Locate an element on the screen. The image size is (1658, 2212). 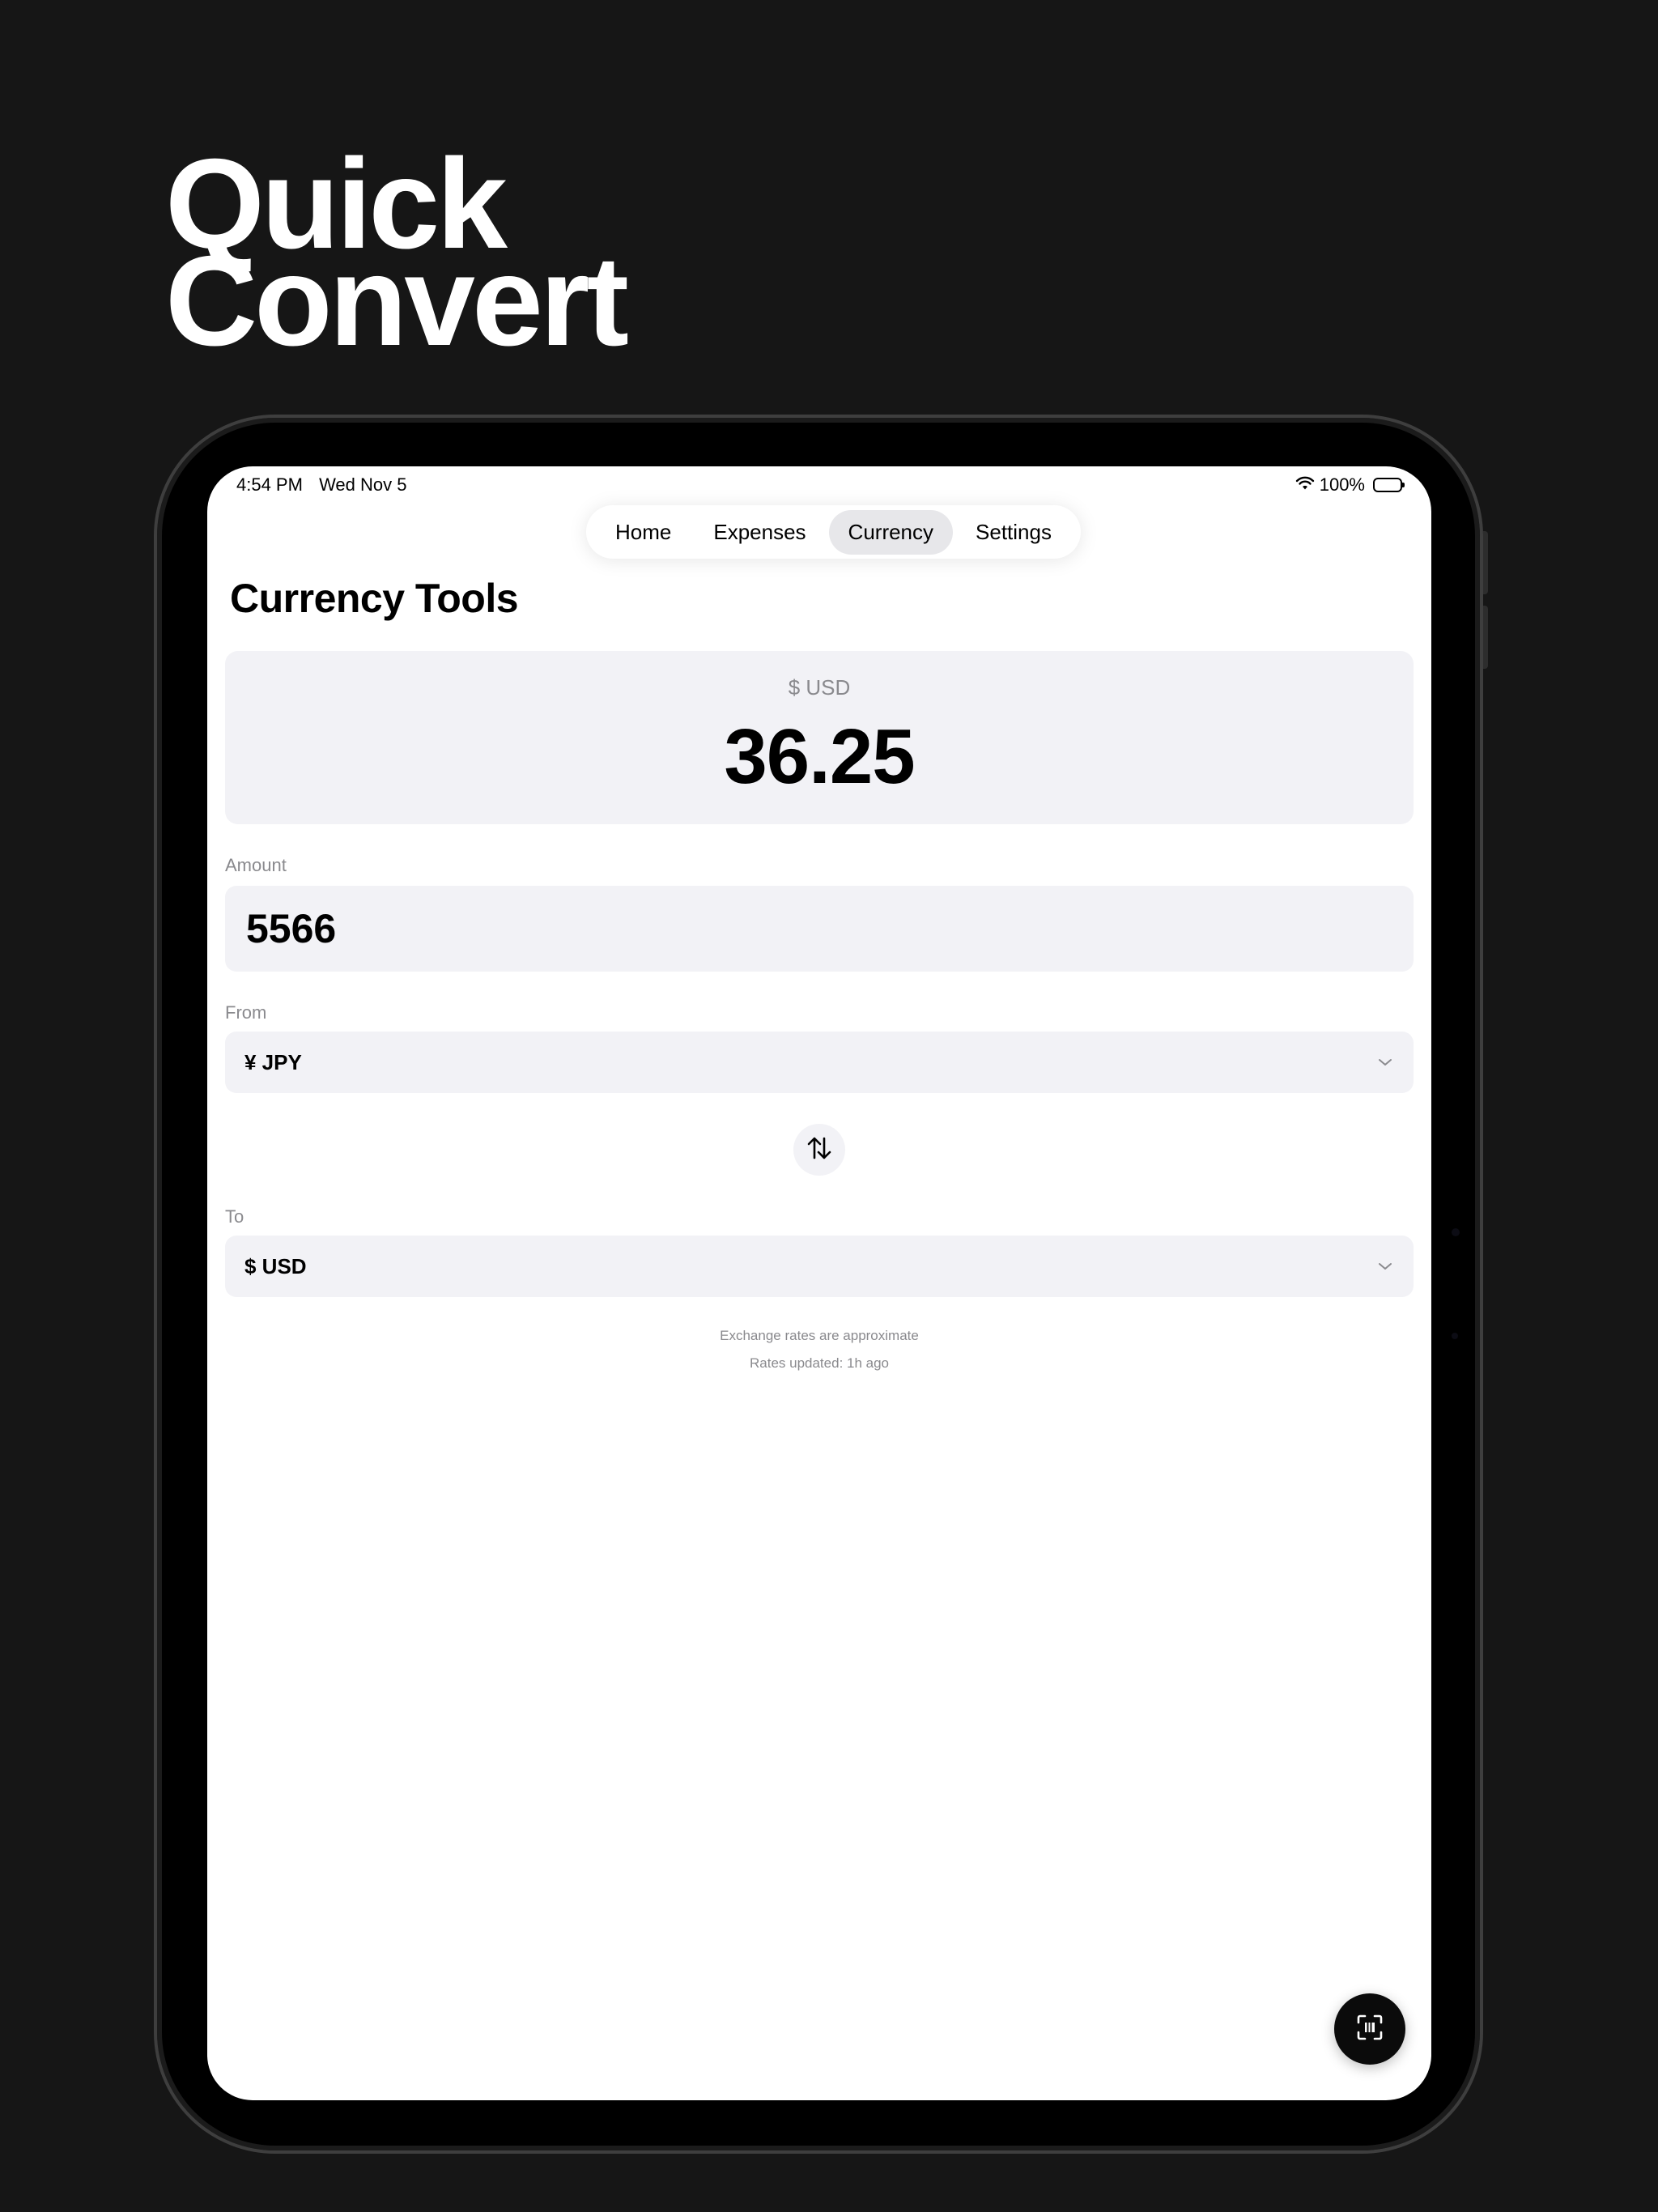
to-currency-select: $ USD is located at coordinates (819, 1266).